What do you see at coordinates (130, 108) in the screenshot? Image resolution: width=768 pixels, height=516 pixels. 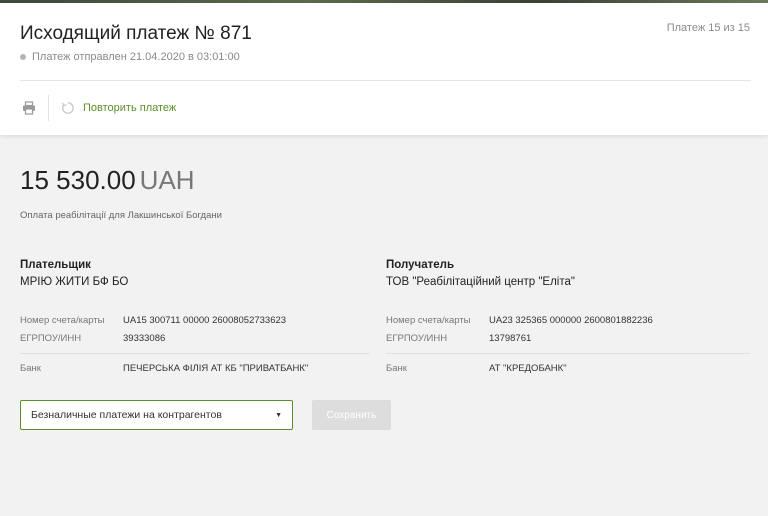 I see `repeat-payment-label: Повторить платеж` at bounding box center [130, 108].